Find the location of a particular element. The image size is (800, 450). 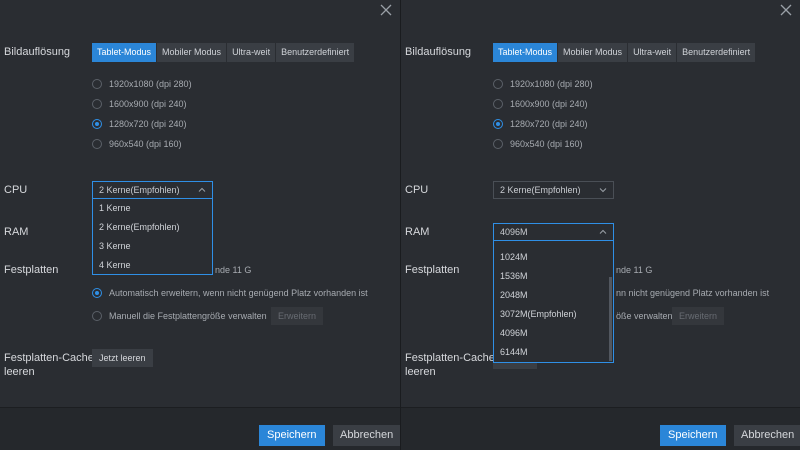

dropdown-scrollbar is located at coordinates (610, 319).